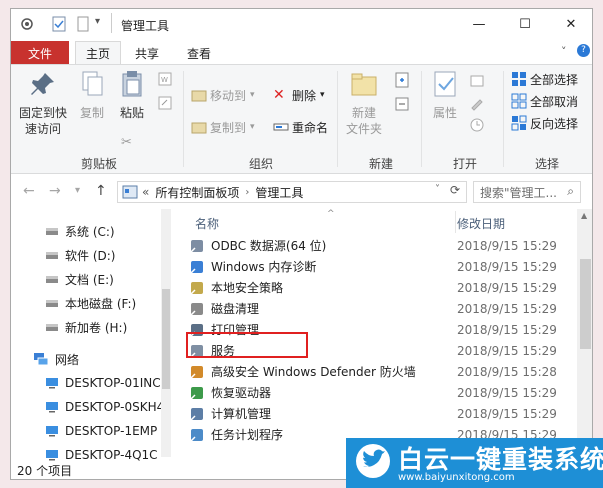 The width and height of the screenshot is (603, 488). What do you see at coordinates (455, 190) in the screenshot?
I see `refresh-icon: ⟳` at bounding box center [455, 190].